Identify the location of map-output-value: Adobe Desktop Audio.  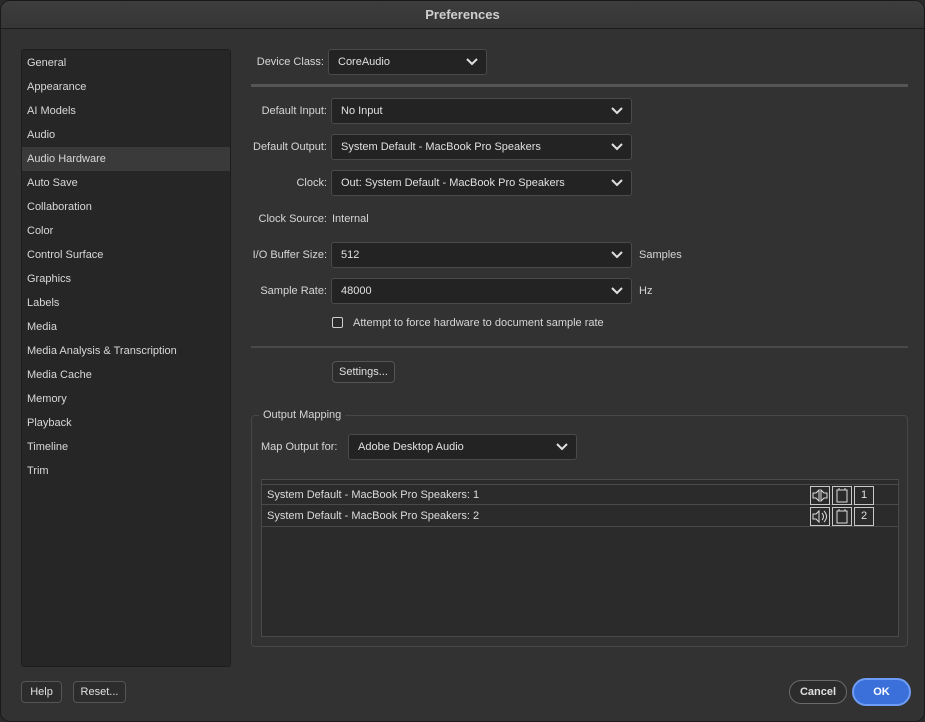
(411, 447).